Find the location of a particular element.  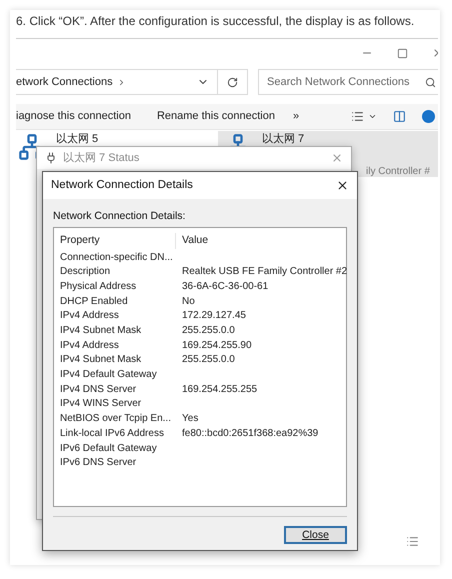

instruction-text: 6. Click “OK”. After the configuration is successful, the display is as follows. is located at coordinates (215, 21).